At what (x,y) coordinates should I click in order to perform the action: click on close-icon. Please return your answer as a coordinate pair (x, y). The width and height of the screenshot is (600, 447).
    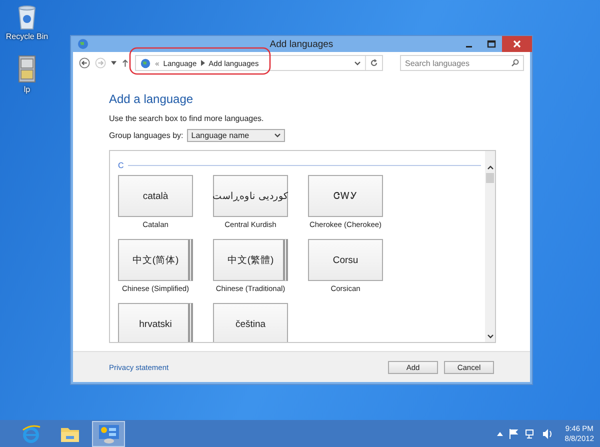
    Looking at the image, I should click on (517, 44).